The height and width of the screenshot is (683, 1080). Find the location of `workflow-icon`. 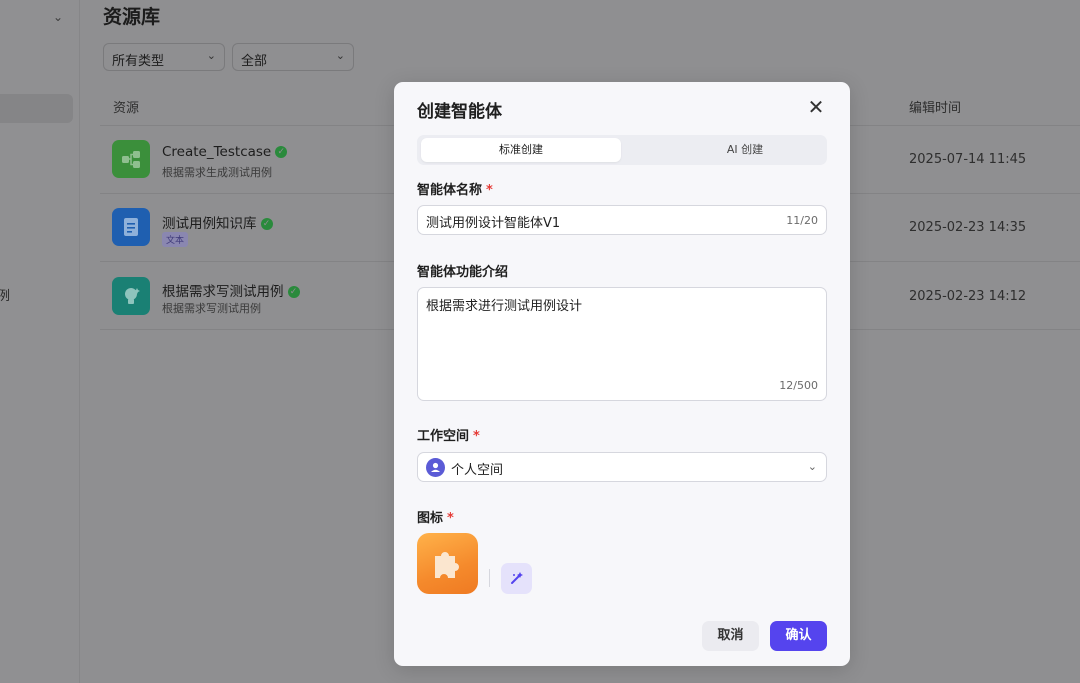

workflow-icon is located at coordinates (131, 159).